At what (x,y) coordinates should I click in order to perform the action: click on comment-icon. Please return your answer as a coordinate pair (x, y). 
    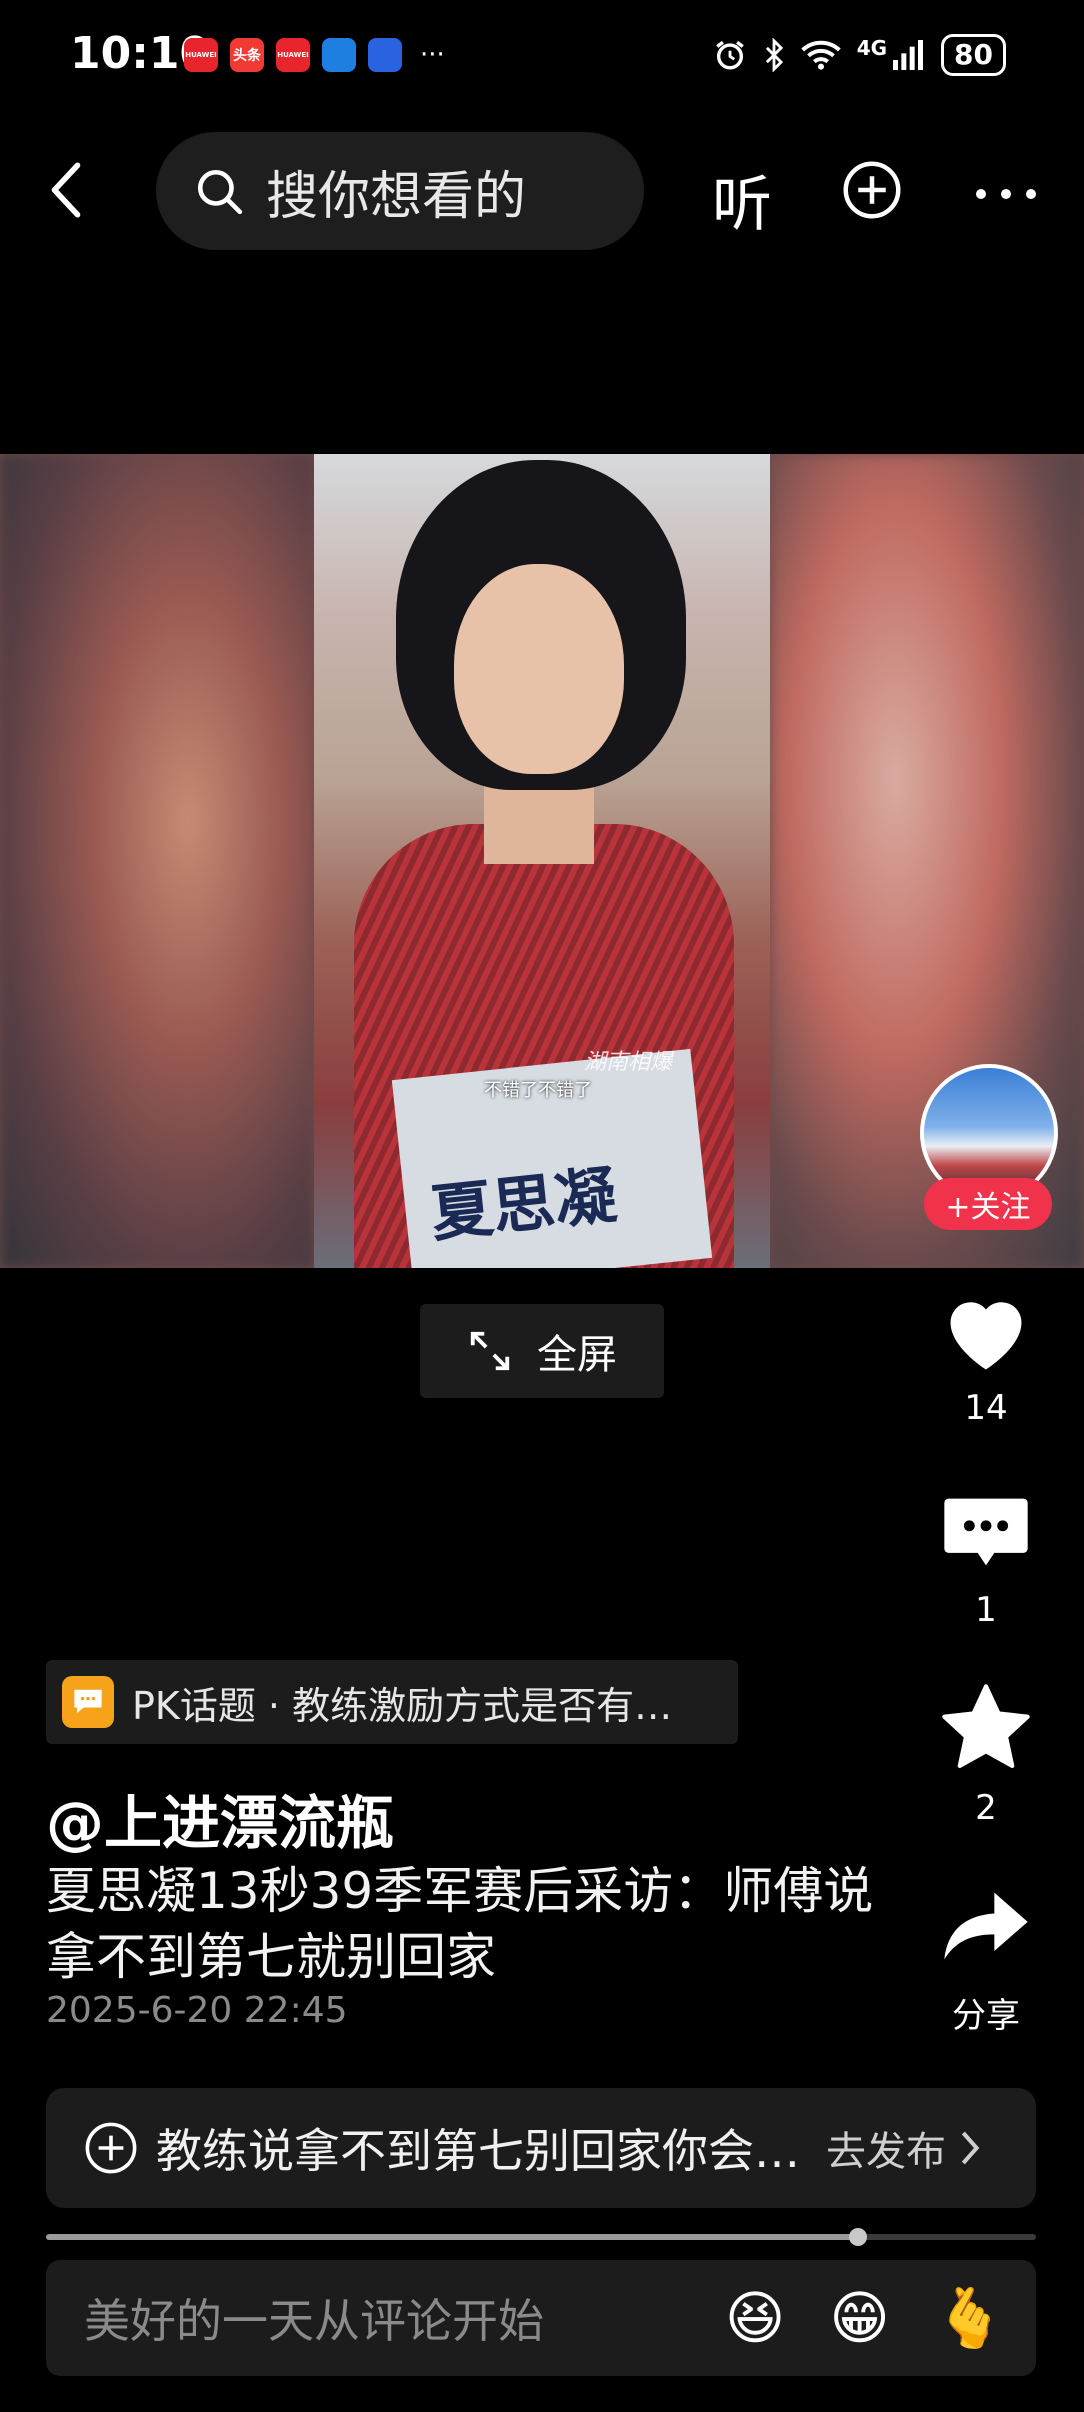
    Looking at the image, I should click on (986, 1532).